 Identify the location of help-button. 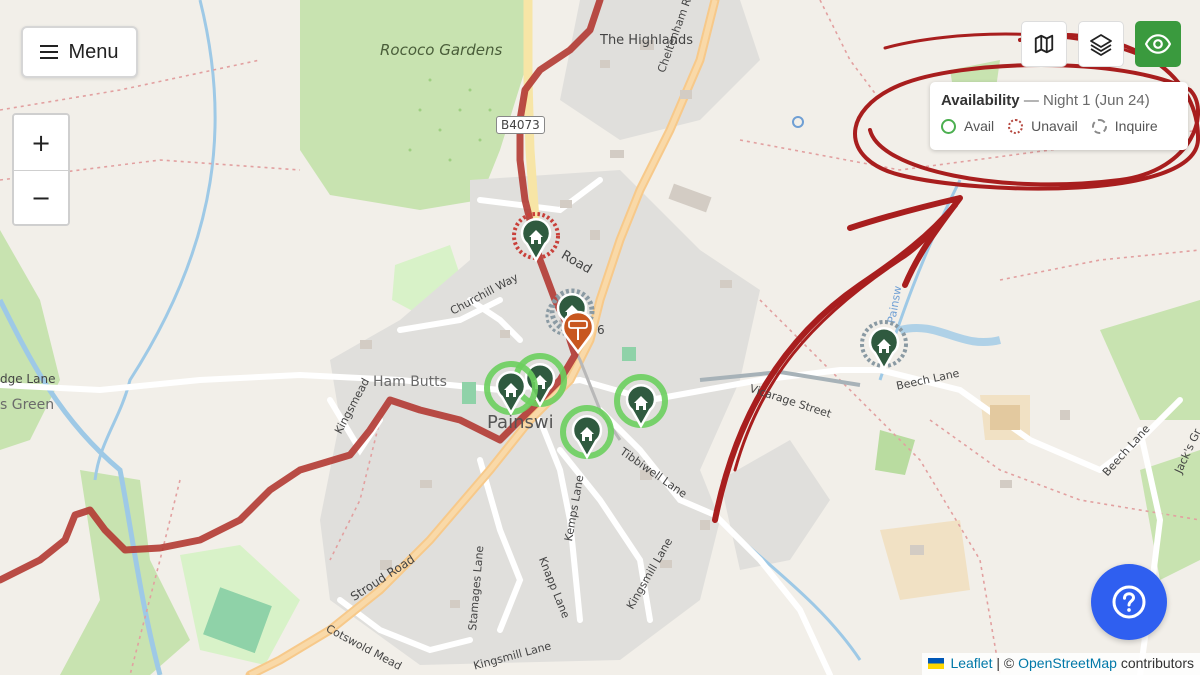
(1129, 602).